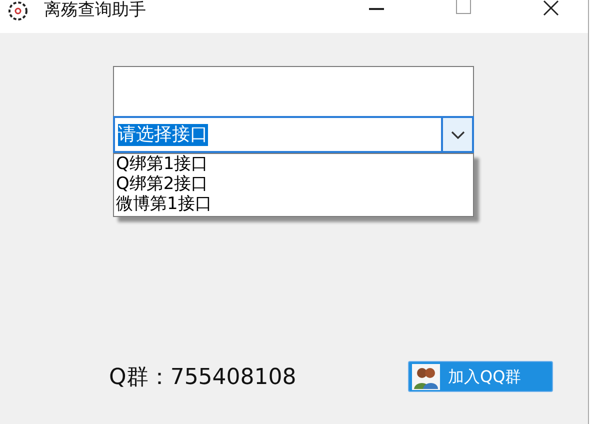 Image resolution: width=600 pixels, height=424 pixels. I want to click on maximize-icon, so click(463, 7).